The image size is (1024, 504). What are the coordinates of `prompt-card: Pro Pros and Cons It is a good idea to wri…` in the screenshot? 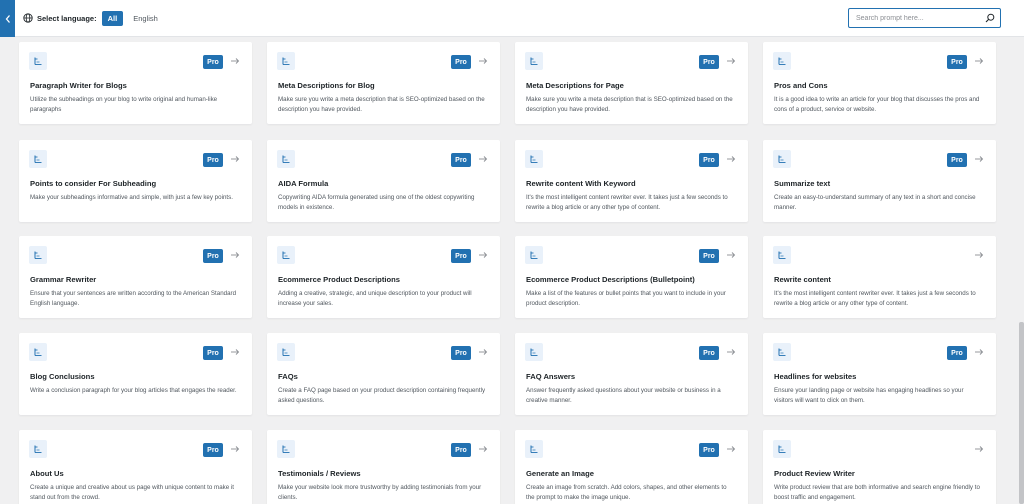 It's located at (879, 83).